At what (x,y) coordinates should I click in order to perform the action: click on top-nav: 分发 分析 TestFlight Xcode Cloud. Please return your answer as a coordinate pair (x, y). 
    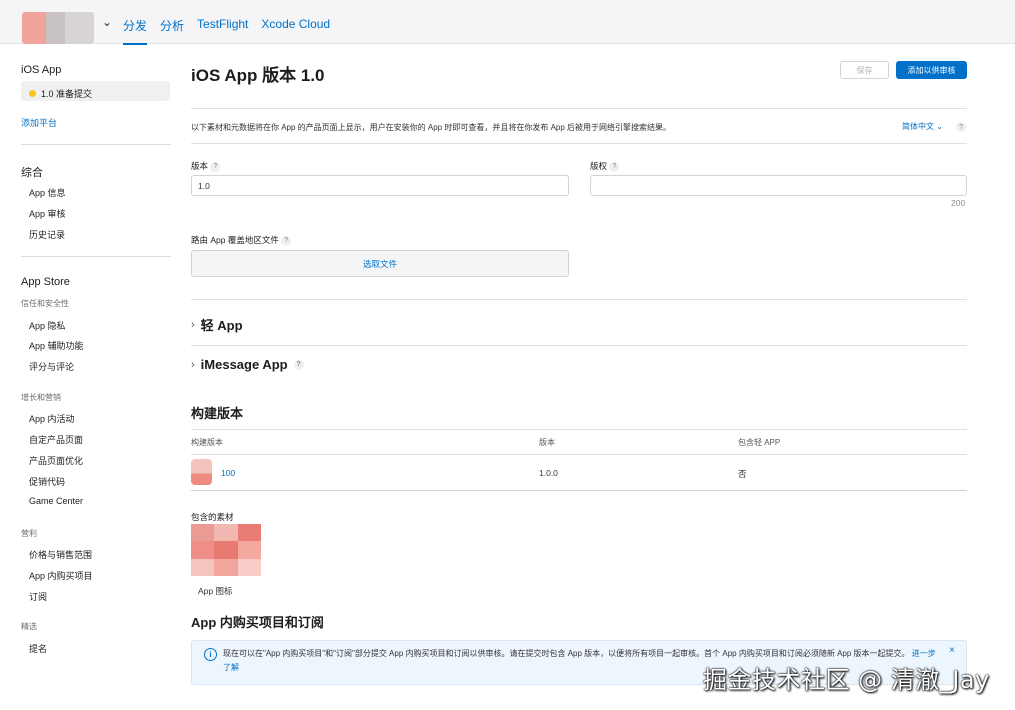
    Looking at the image, I should click on (226, 31).